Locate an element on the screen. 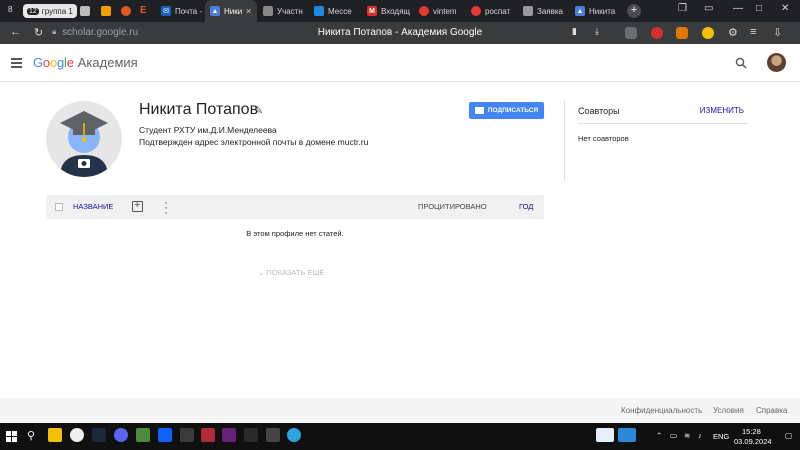  logo-letter: g is located at coordinates (60, 62).